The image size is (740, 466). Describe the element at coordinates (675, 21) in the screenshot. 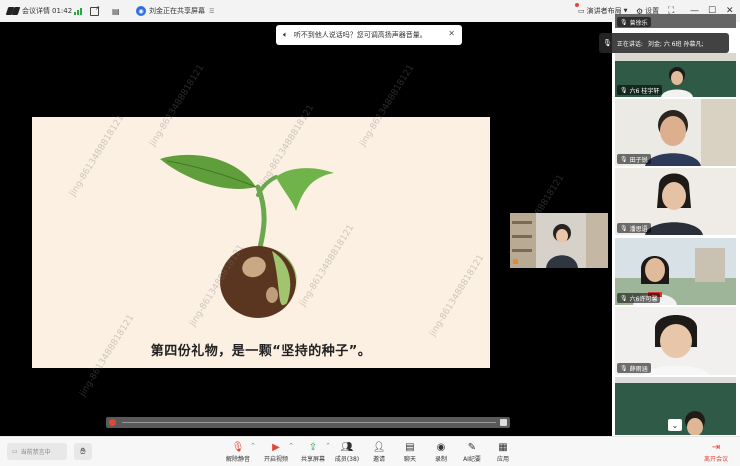

I see `participant-tile: 🎙︎ 曾徐乐` at that location.